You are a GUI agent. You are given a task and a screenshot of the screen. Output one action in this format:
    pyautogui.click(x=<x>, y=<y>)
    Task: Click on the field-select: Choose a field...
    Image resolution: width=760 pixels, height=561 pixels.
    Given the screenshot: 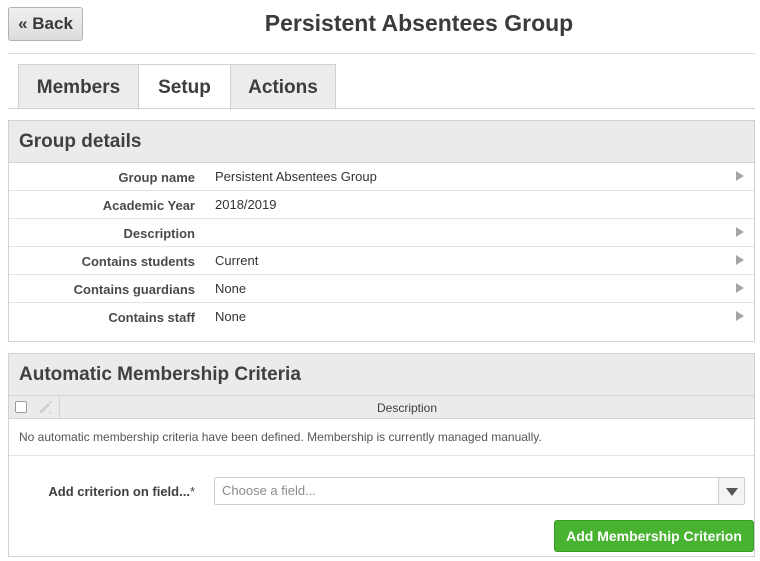 What is the action you would take?
    pyautogui.click(x=479, y=491)
    